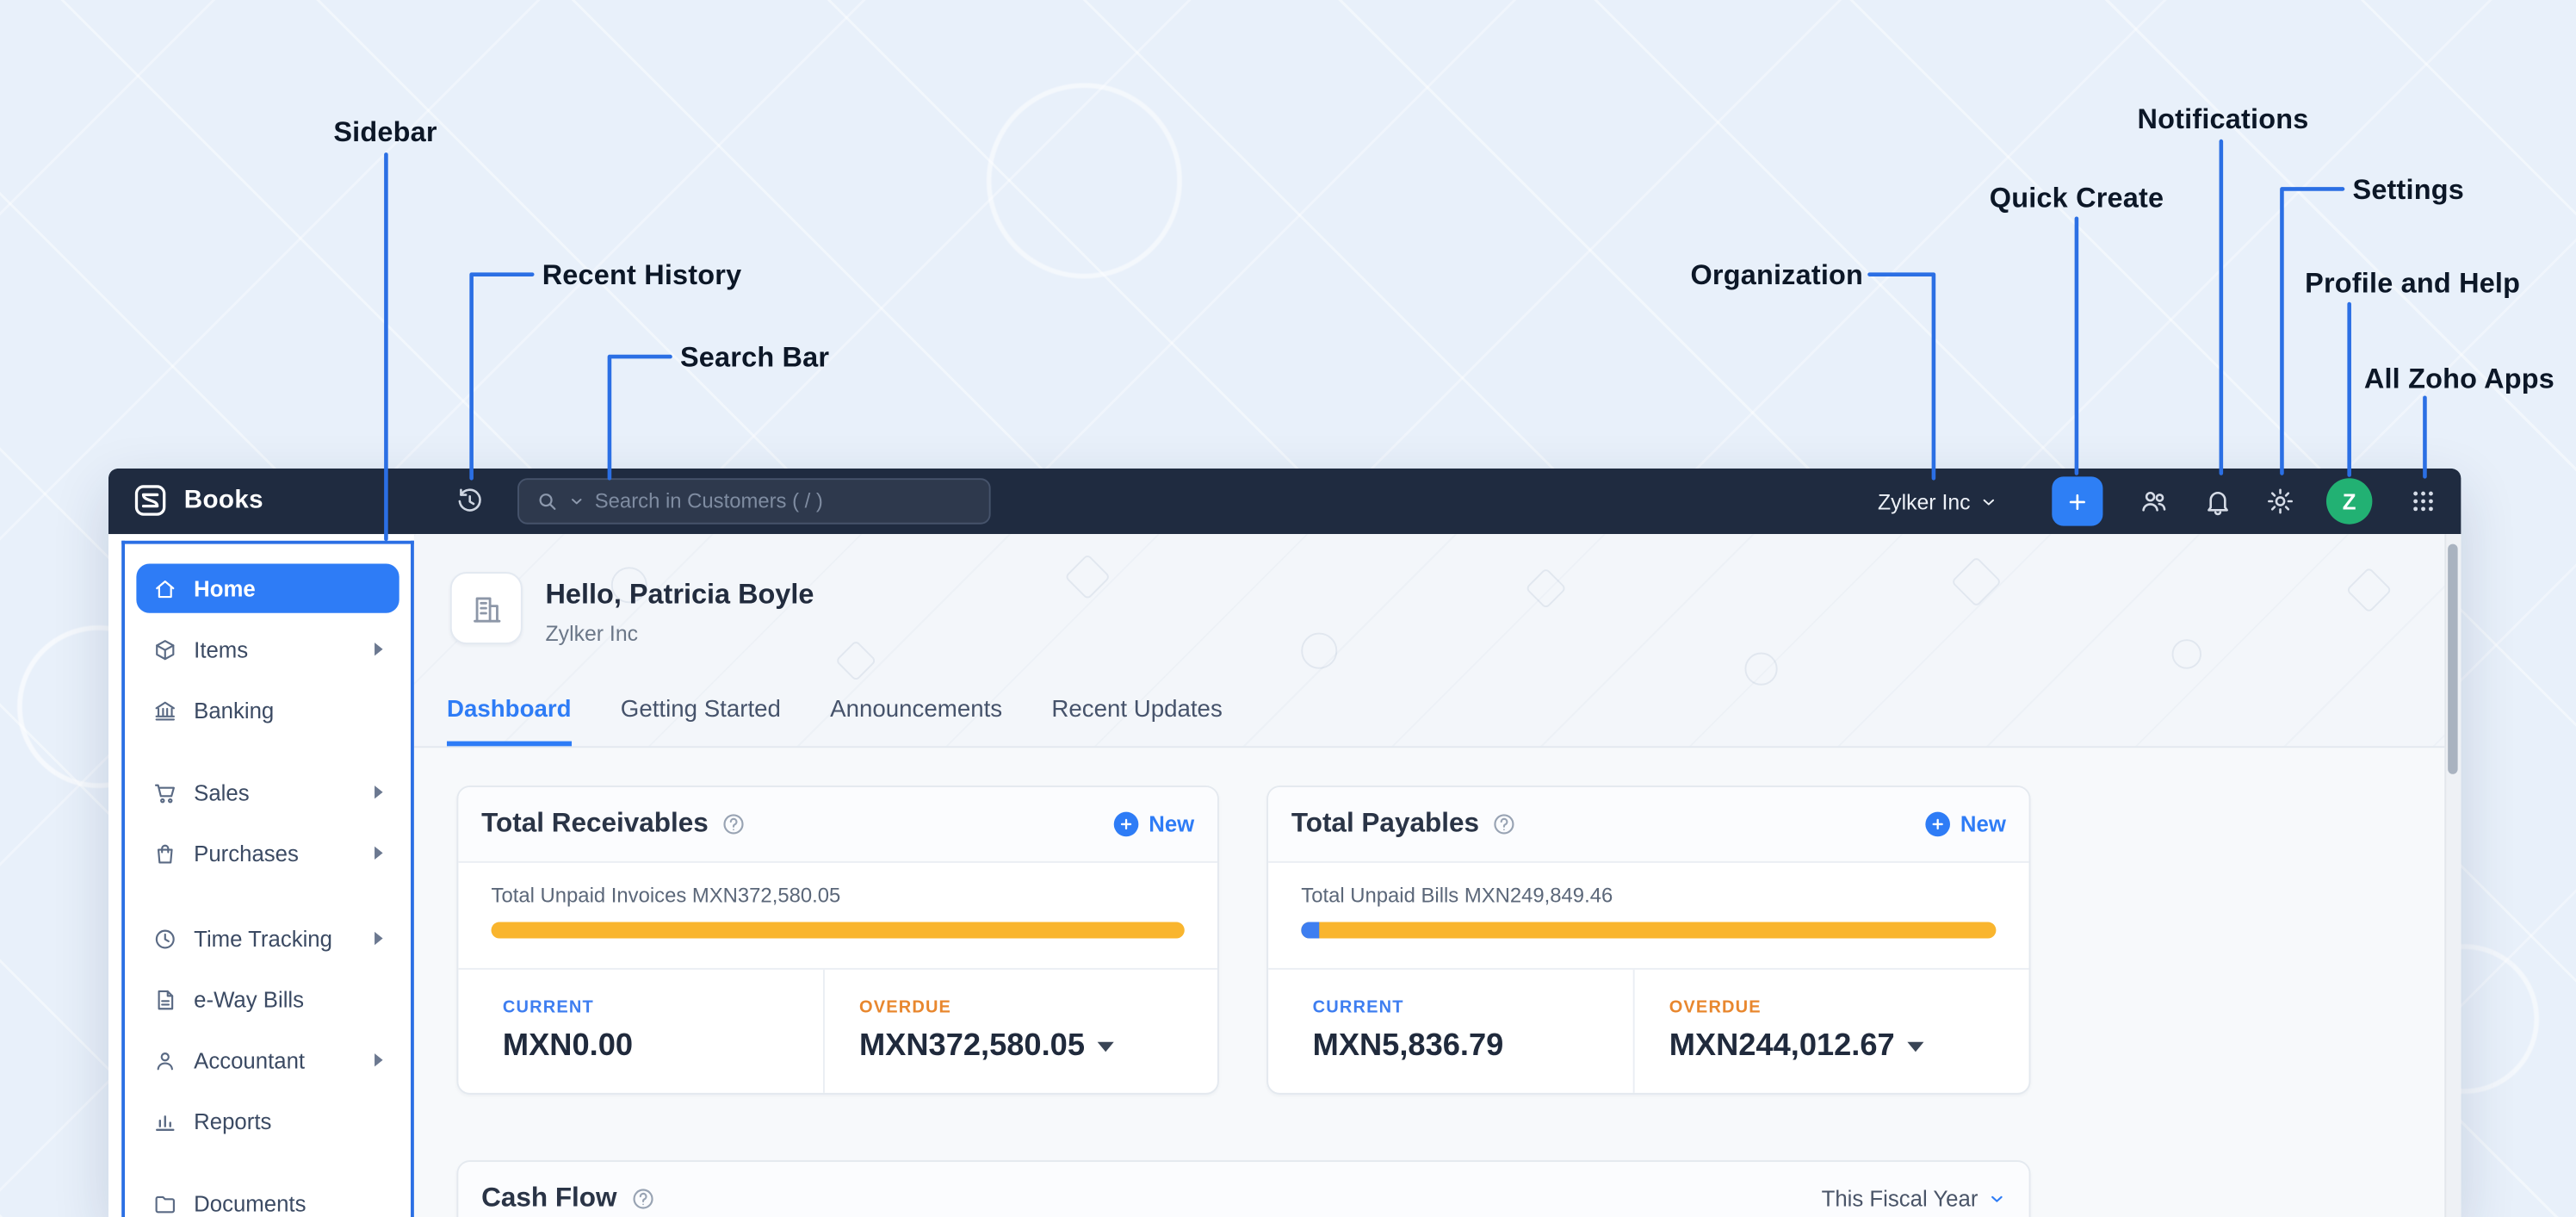 This screenshot has height=1217, width=2576. What do you see at coordinates (641, 1032) in the screenshot?
I see `current-column: CURRENT MXN0.00` at bounding box center [641, 1032].